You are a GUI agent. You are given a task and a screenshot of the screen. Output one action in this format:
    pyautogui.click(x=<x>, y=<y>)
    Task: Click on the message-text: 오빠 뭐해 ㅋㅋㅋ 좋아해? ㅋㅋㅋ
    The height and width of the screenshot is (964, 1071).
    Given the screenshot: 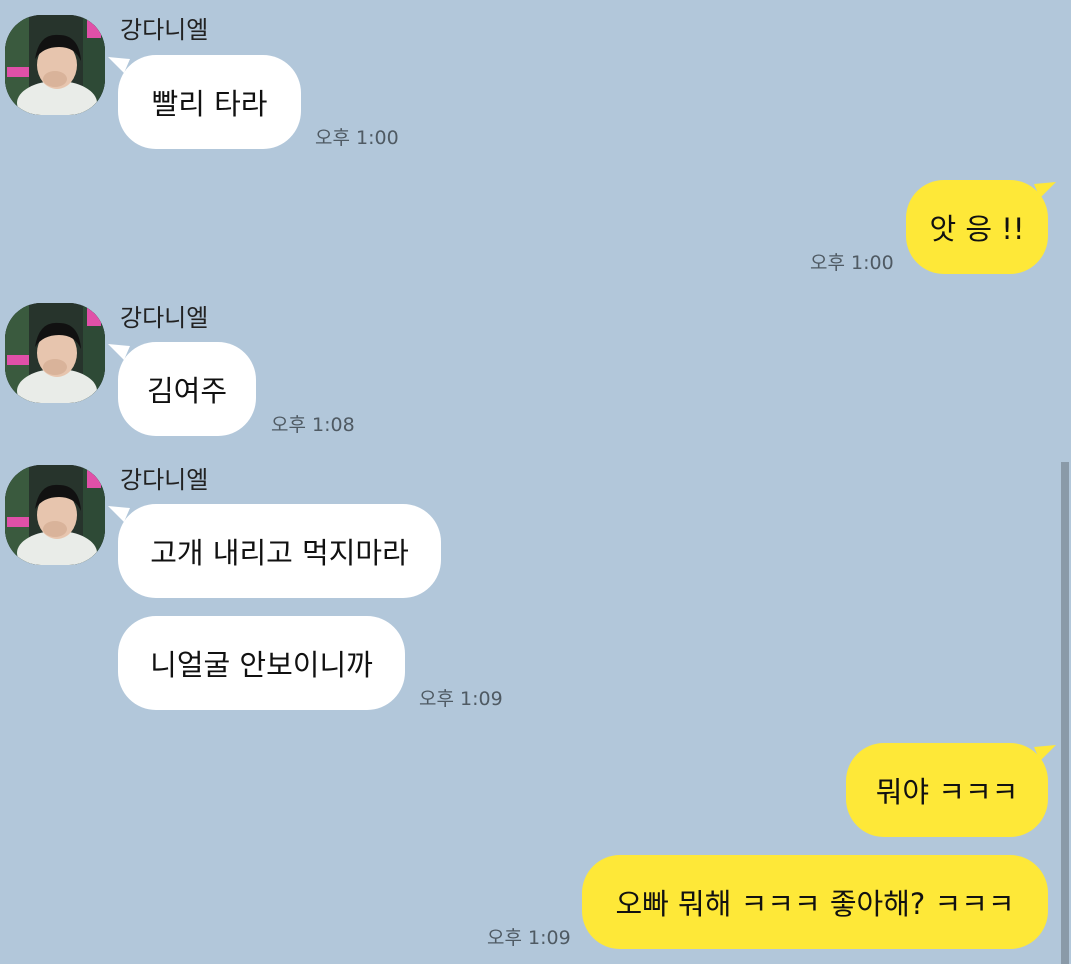 What is the action you would take?
    pyautogui.click(x=815, y=904)
    